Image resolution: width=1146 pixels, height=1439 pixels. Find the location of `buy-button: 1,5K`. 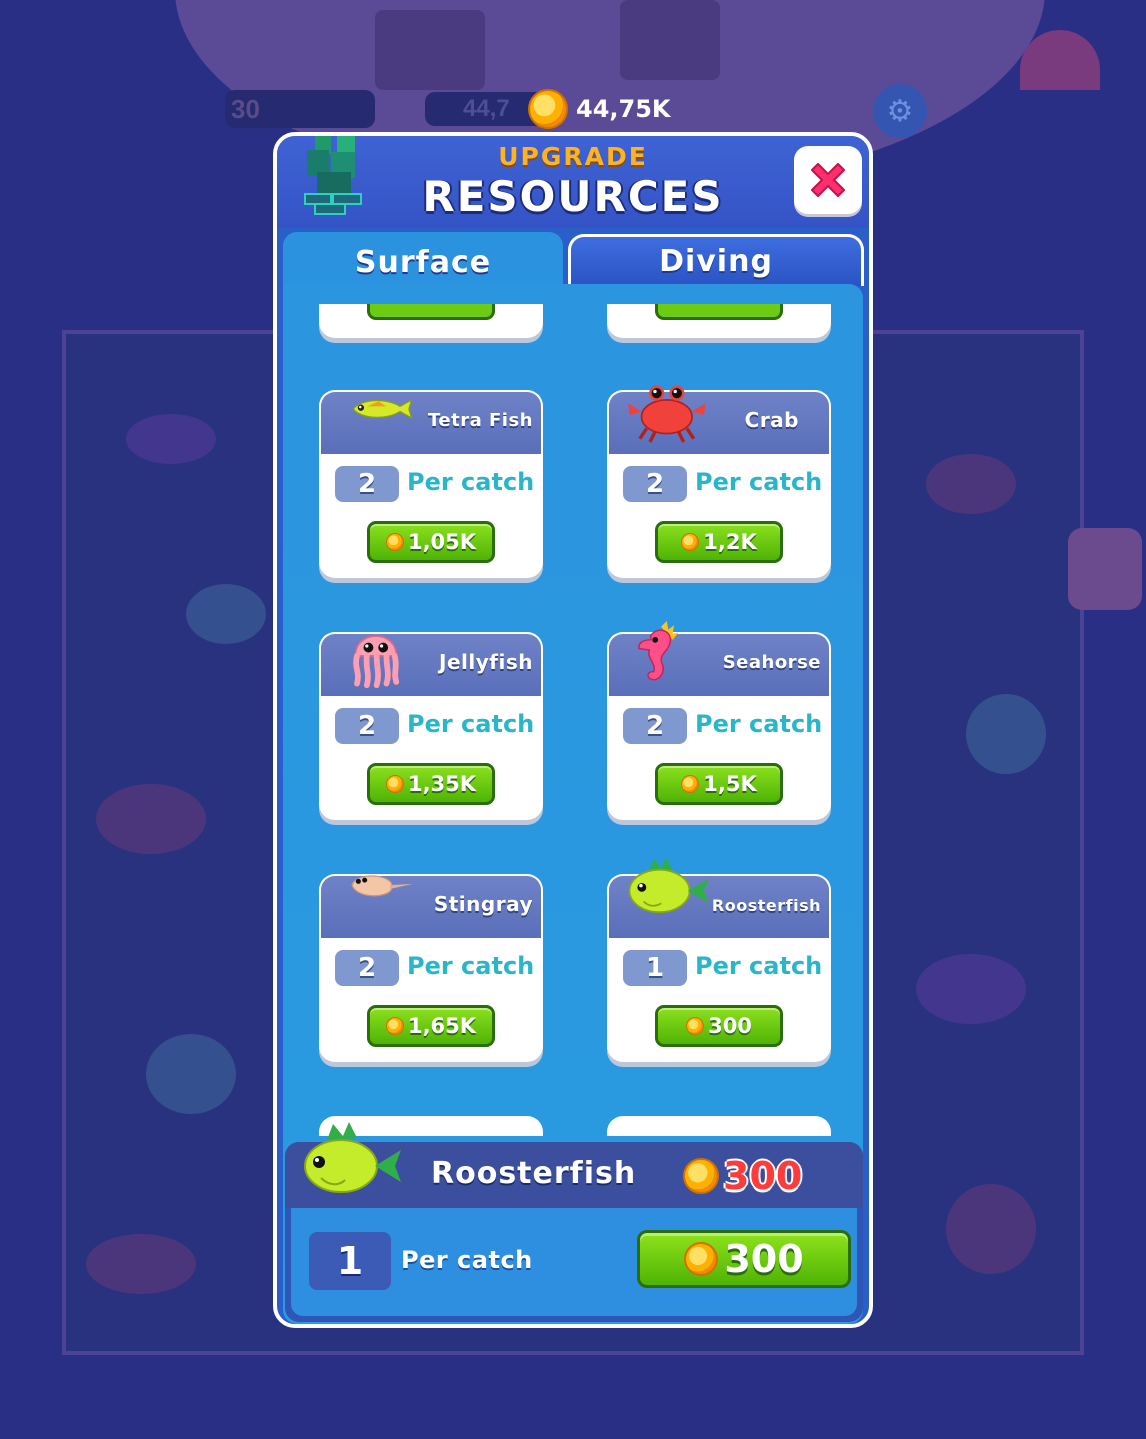

buy-button: 1,5K is located at coordinates (719, 784).